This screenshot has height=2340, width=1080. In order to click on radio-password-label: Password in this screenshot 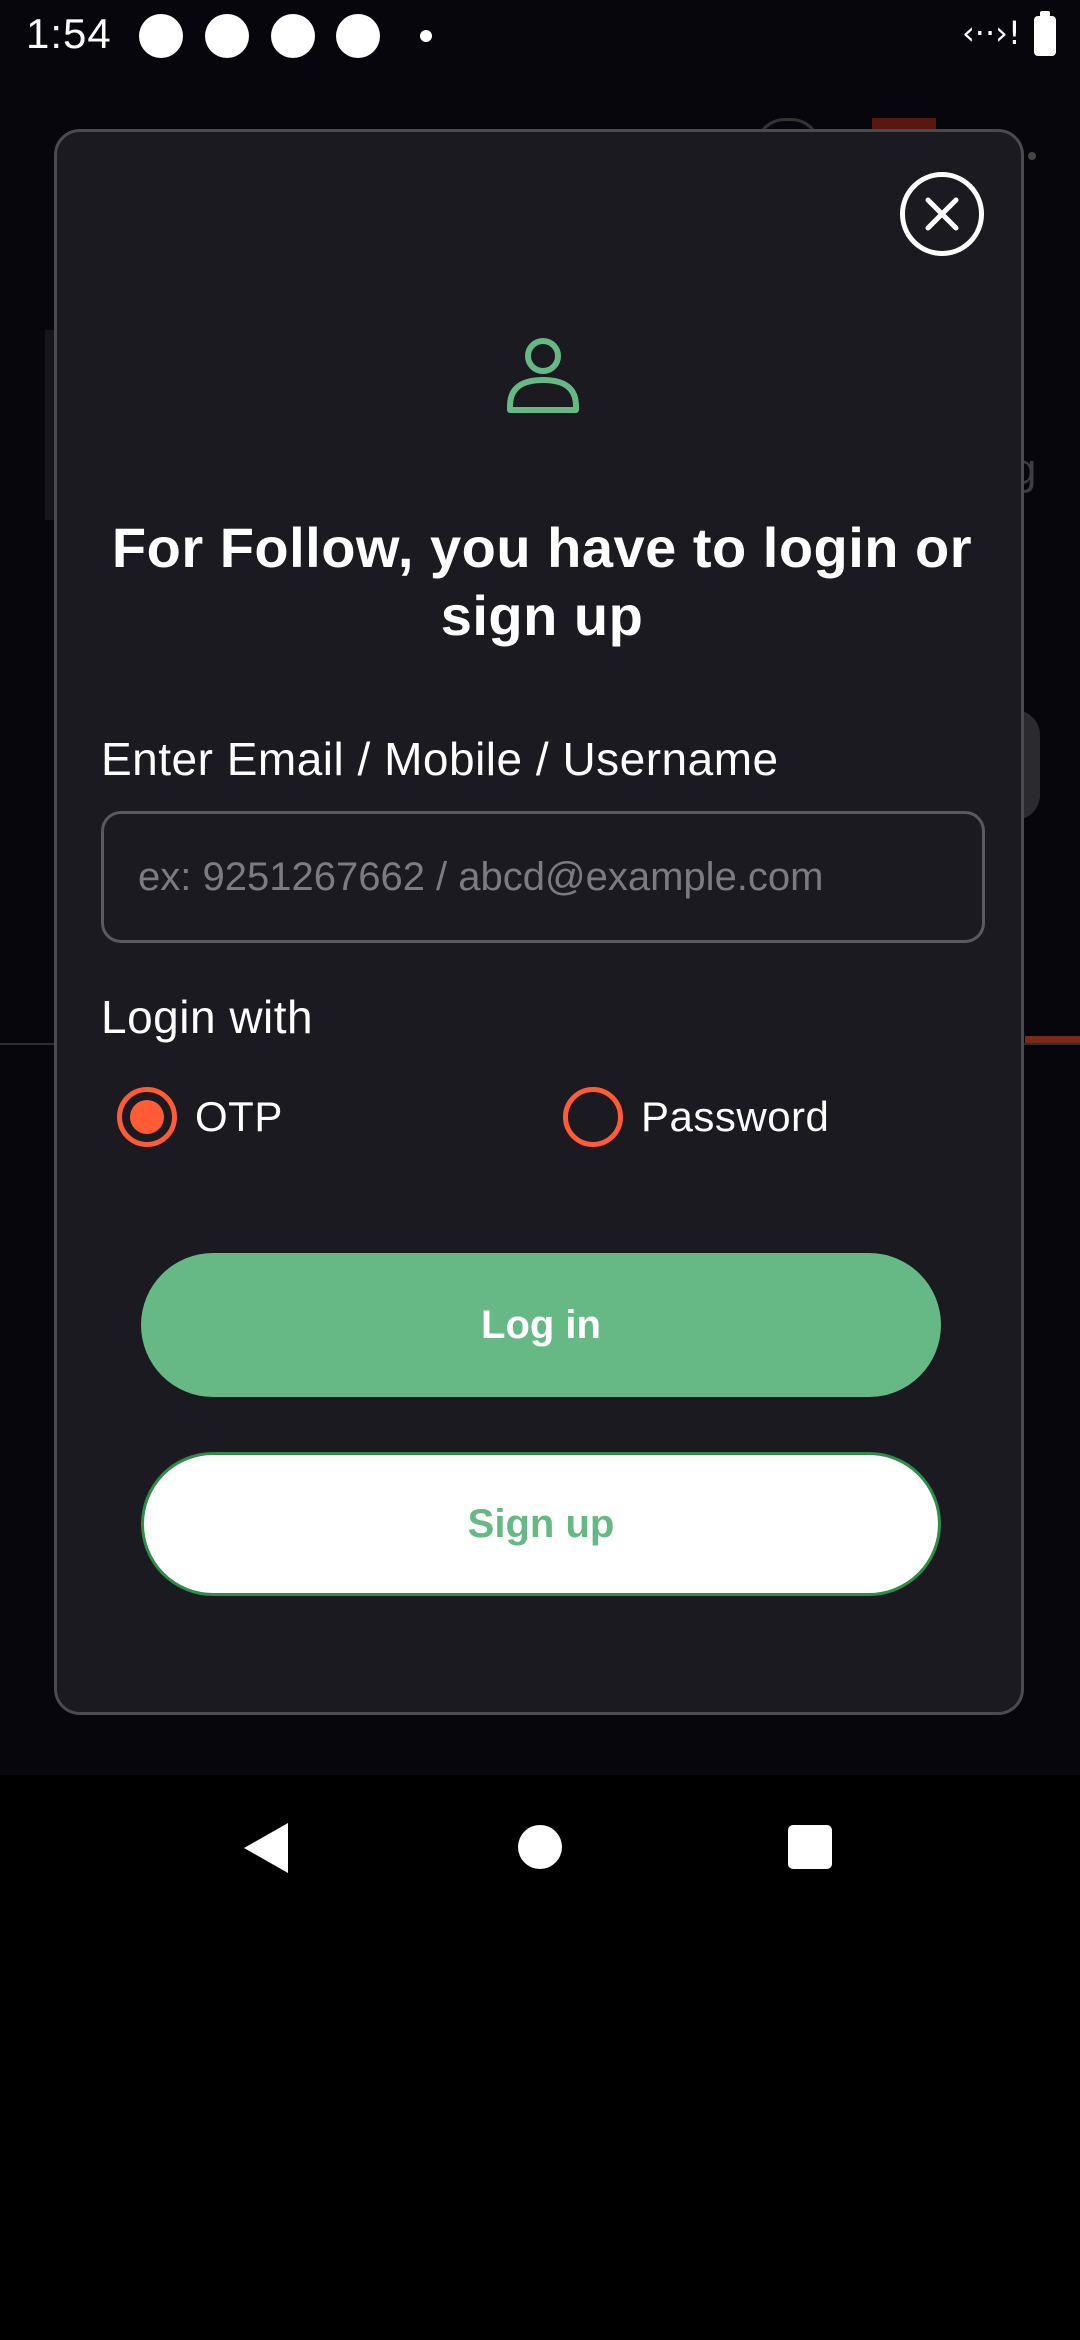, I will do `click(735, 1116)`.